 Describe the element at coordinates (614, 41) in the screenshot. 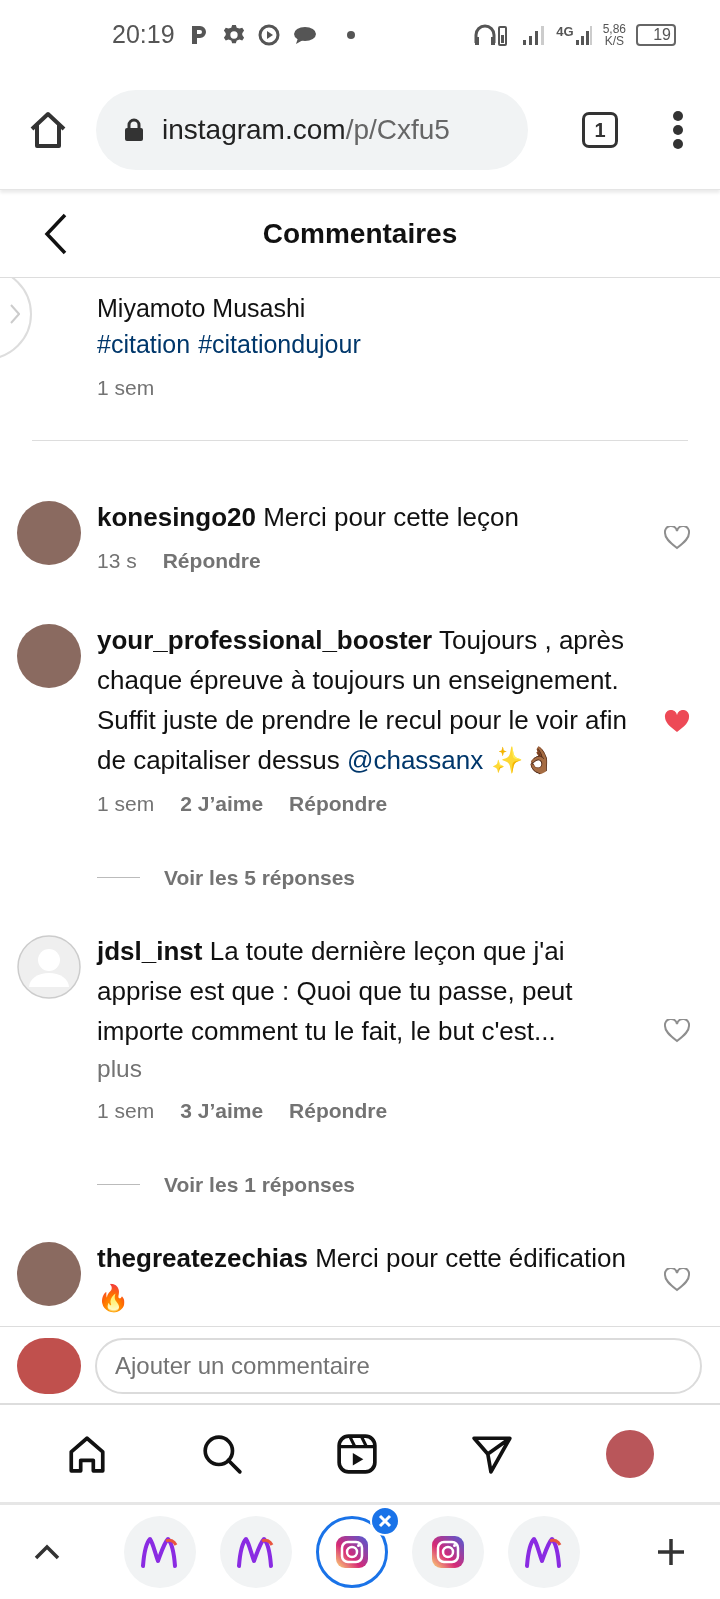

I see `speed-unit: K/S` at that location.